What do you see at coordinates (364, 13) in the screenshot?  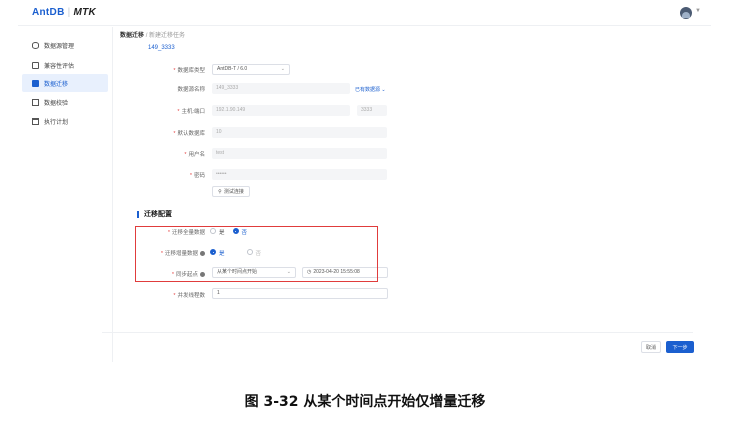 I see `top-bar: AntDB | MTK ▼` at bounding box center [364, 13].